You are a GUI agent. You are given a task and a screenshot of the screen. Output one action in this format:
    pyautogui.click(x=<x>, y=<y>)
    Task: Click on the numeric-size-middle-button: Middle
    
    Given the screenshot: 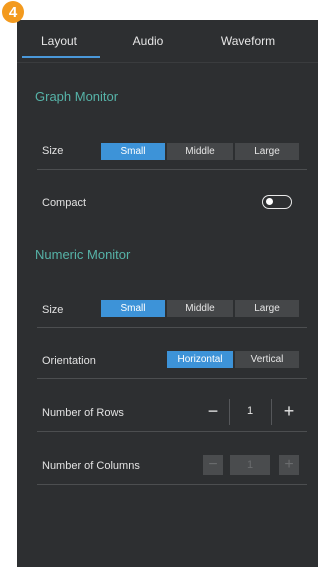 What is the action you would take?
    pyautogui.click(x=200, y=308)
    